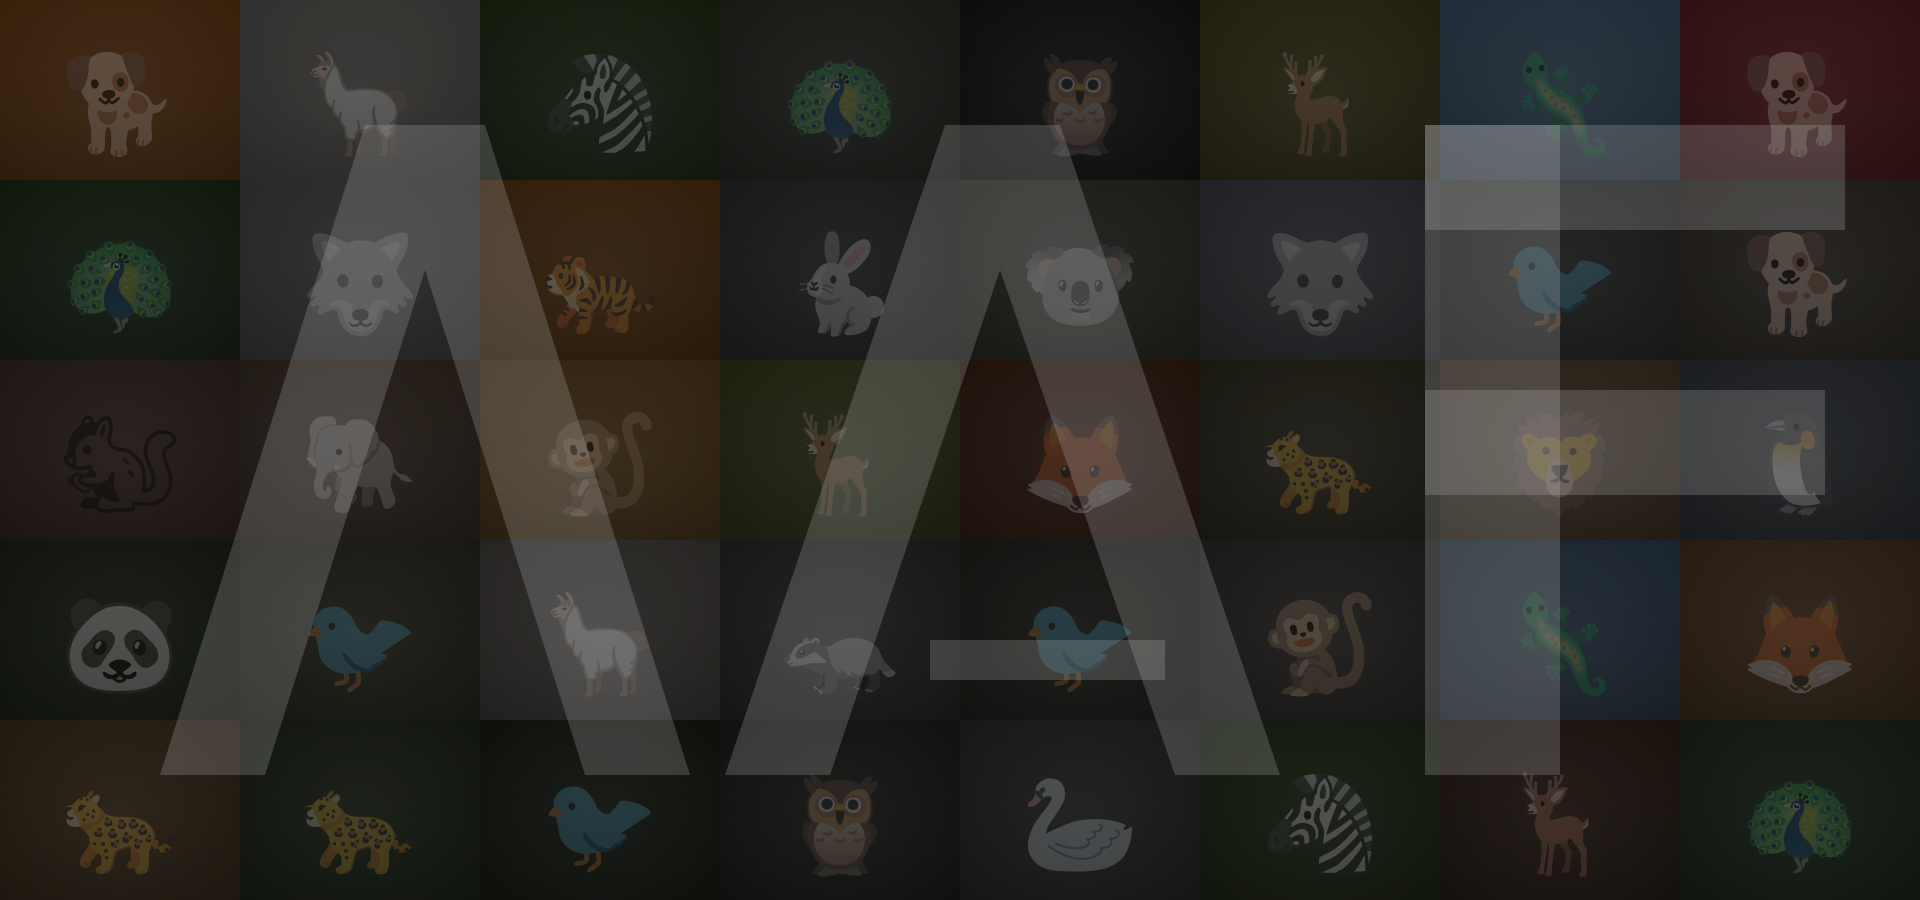 Image resolution: width=1920 pixels, height=900 pixels. I want to click on animal-photo-husky: 🐺, so click(360, 270).